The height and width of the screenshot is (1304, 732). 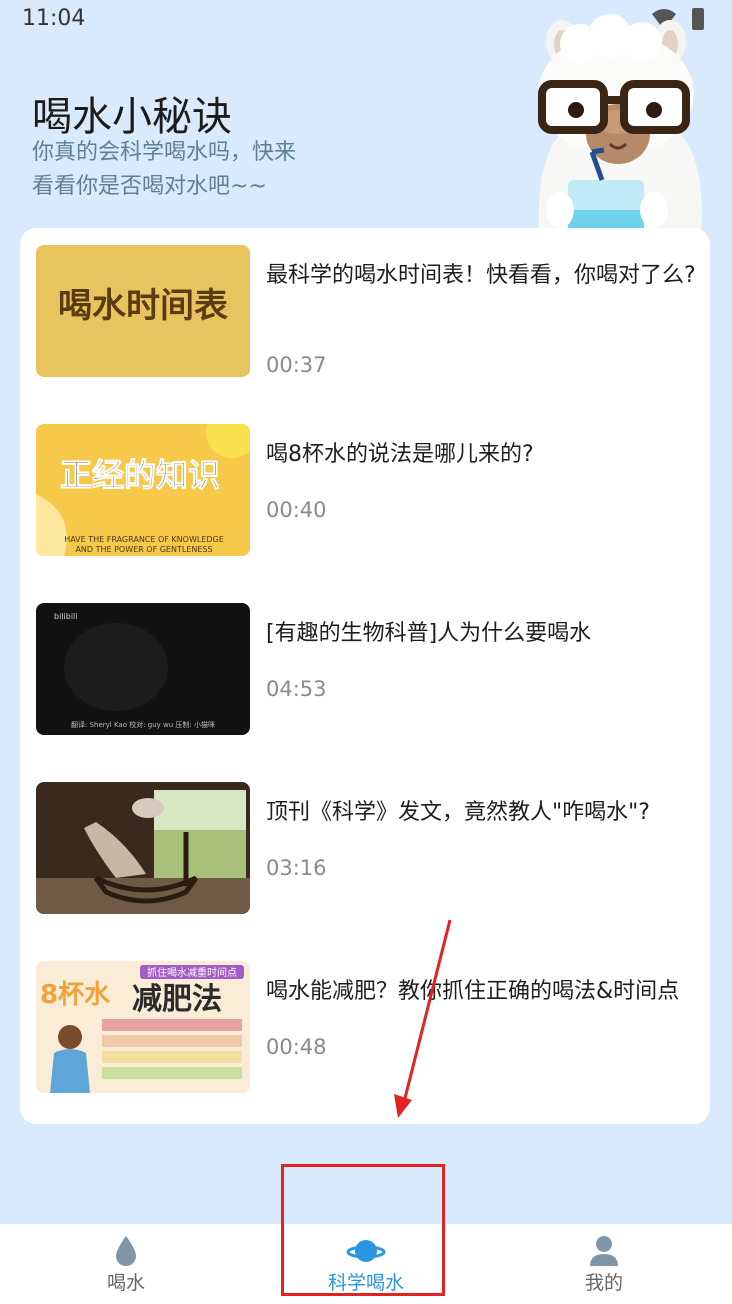 I want to click on page-title: 喝水小秘诀, so click(x=132, y=117).